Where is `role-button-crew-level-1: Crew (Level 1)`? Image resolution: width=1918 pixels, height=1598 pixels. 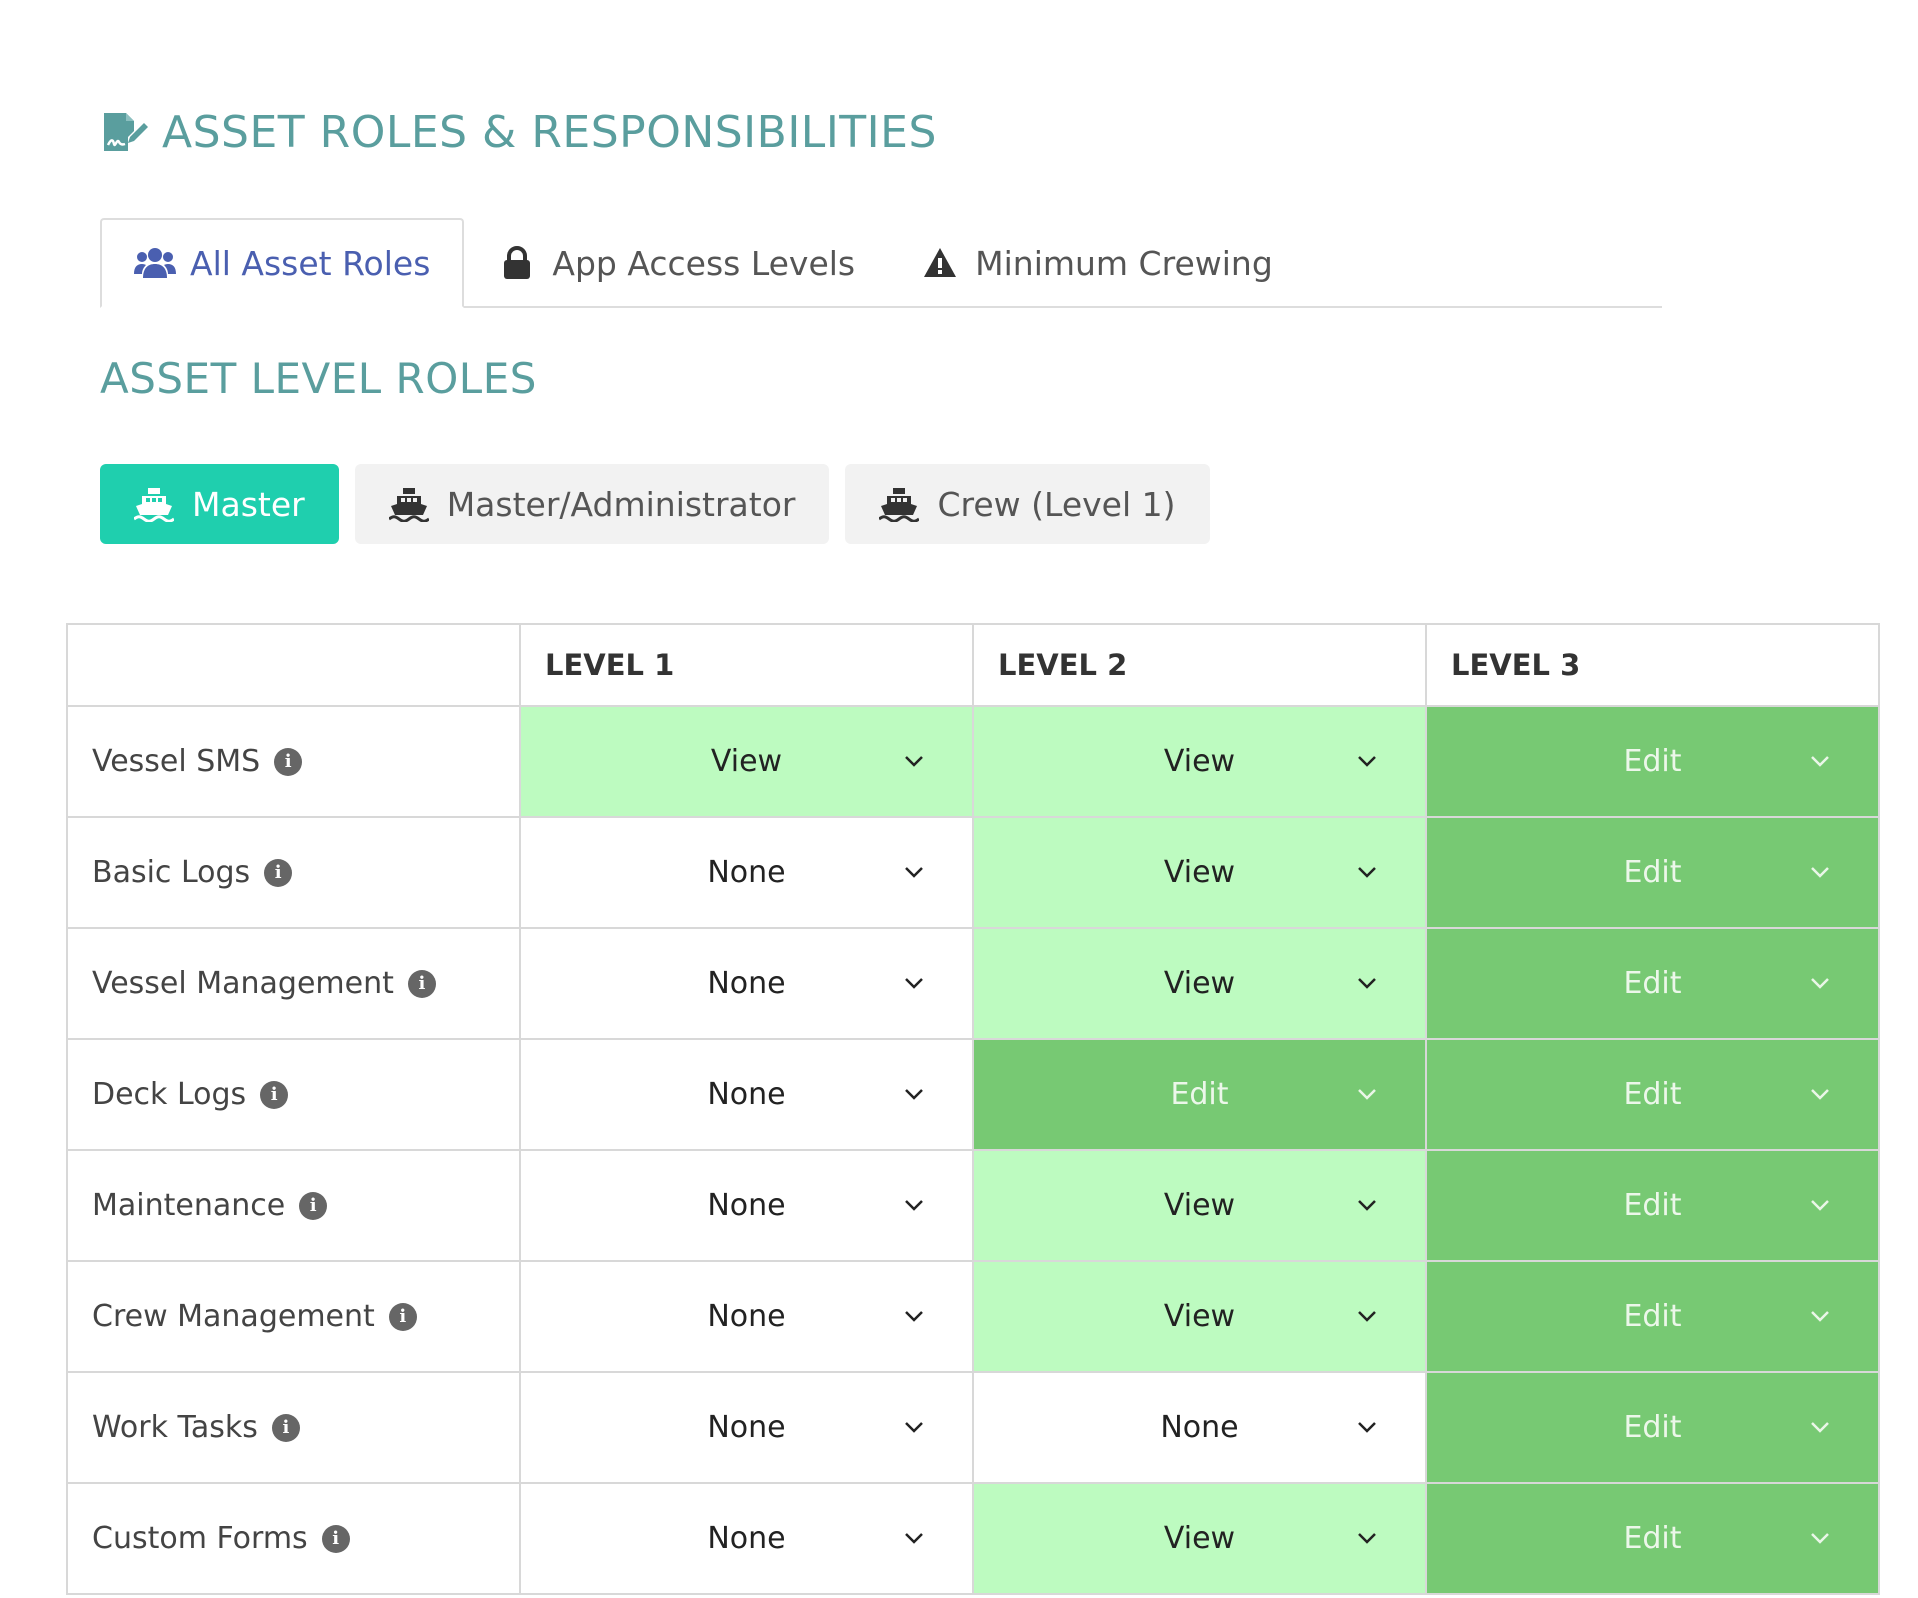
role-button-crew-level-1: Crew (Level 1) is located at coordinates (1027, 504).